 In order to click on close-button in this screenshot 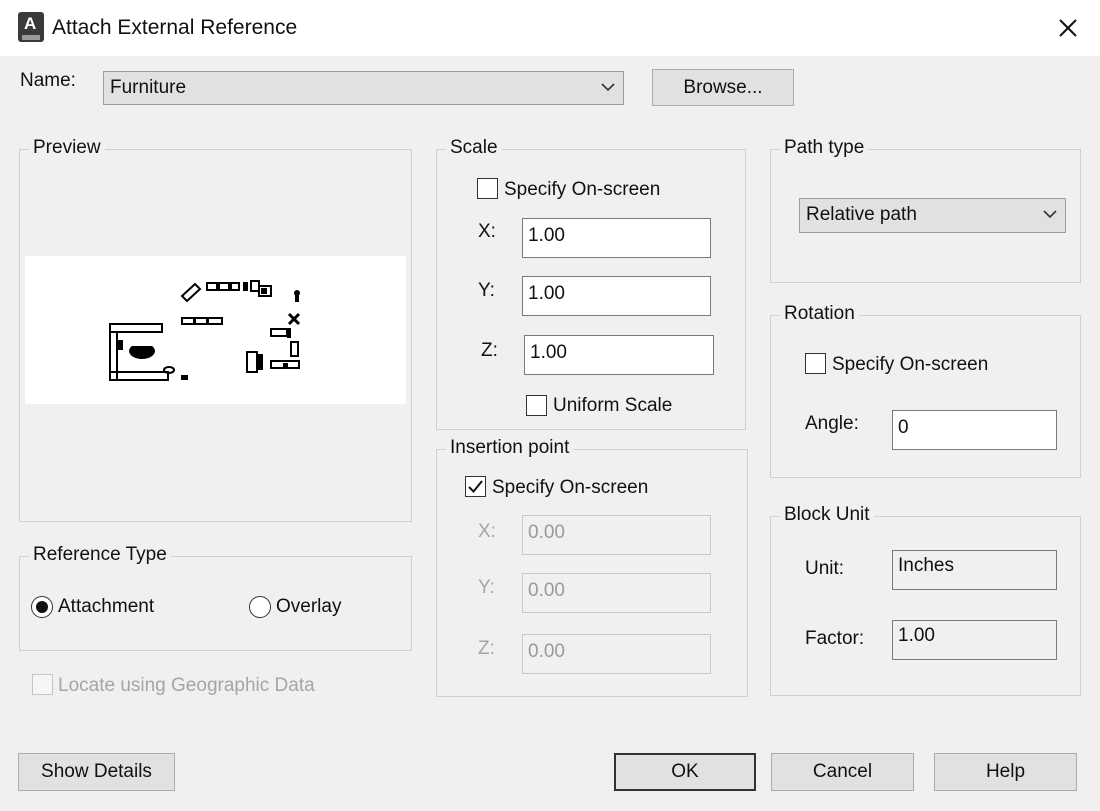, I will do `click(1068, 28)`.